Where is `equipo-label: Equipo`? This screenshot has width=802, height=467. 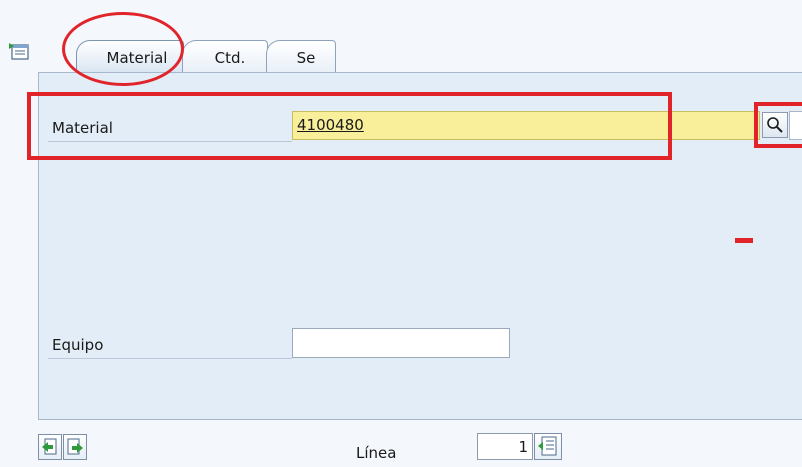 equipo-label: Equipo is located at coordinates (78, 345).